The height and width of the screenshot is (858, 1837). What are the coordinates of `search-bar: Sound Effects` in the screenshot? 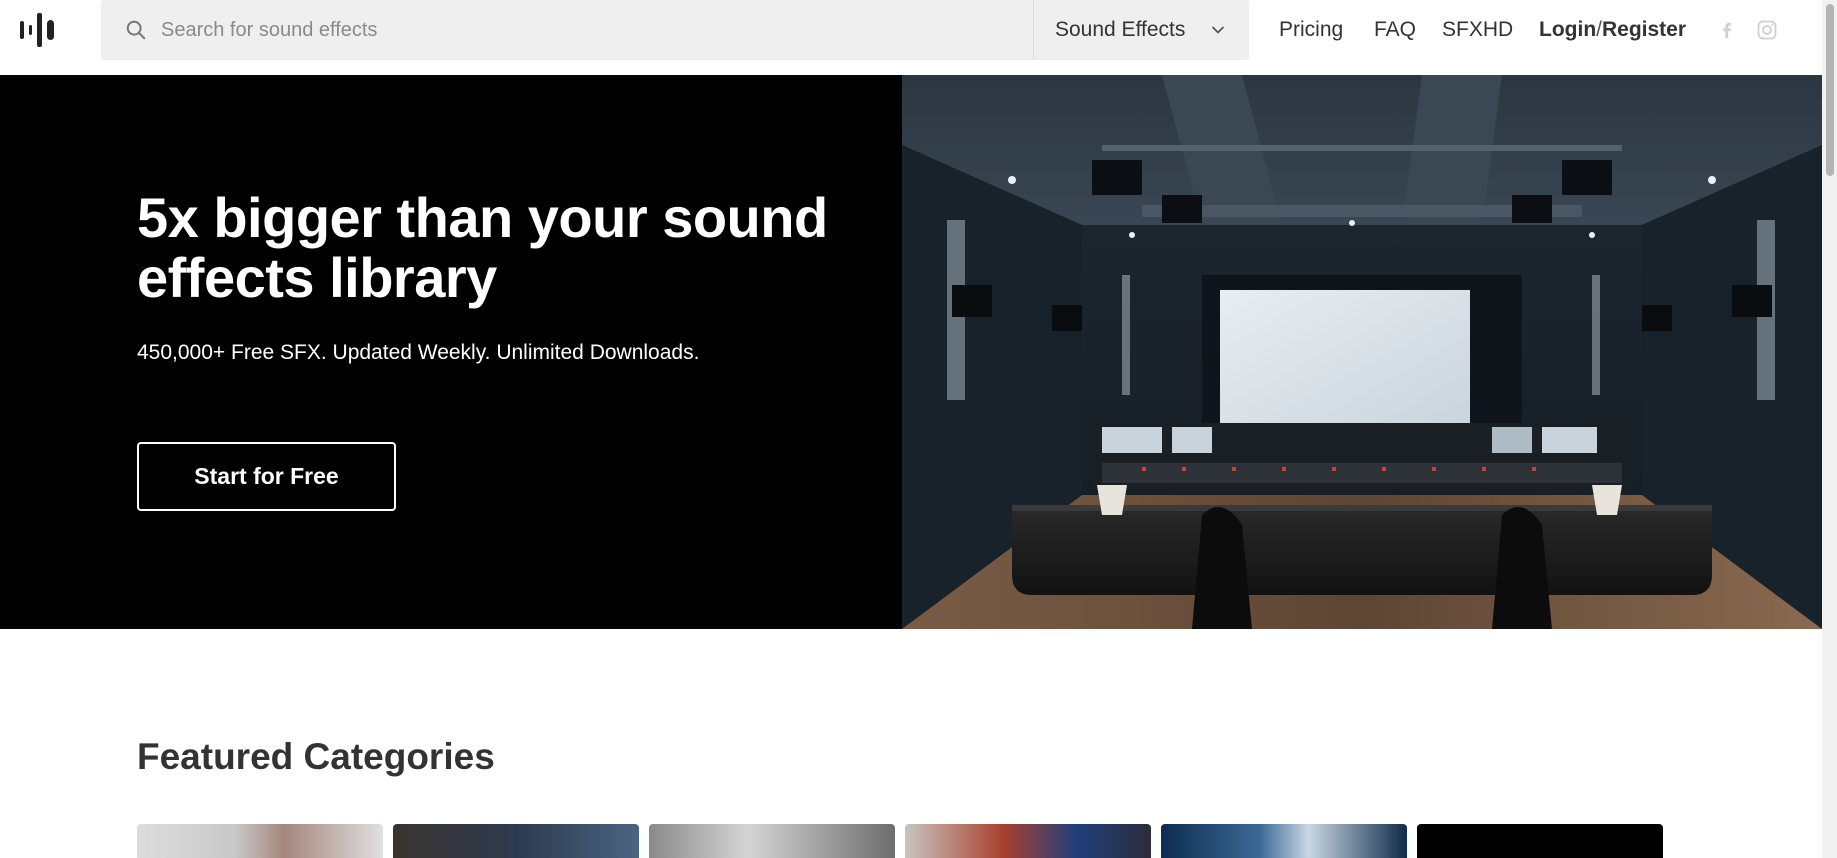 It's located at (675, 30).